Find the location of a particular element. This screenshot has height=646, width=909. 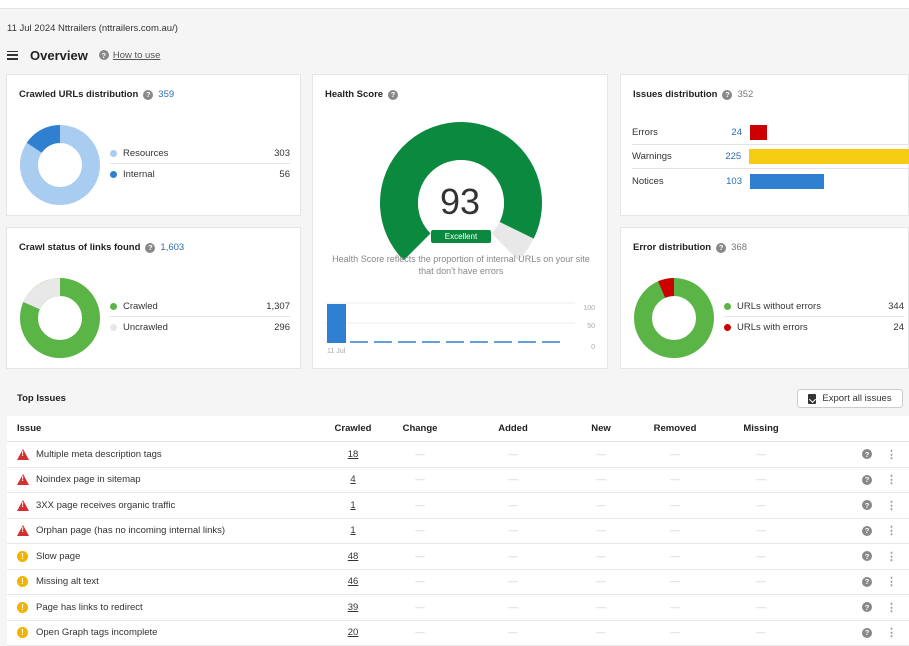

crawled-count-link: 4 is located at coordinates (353, 479).